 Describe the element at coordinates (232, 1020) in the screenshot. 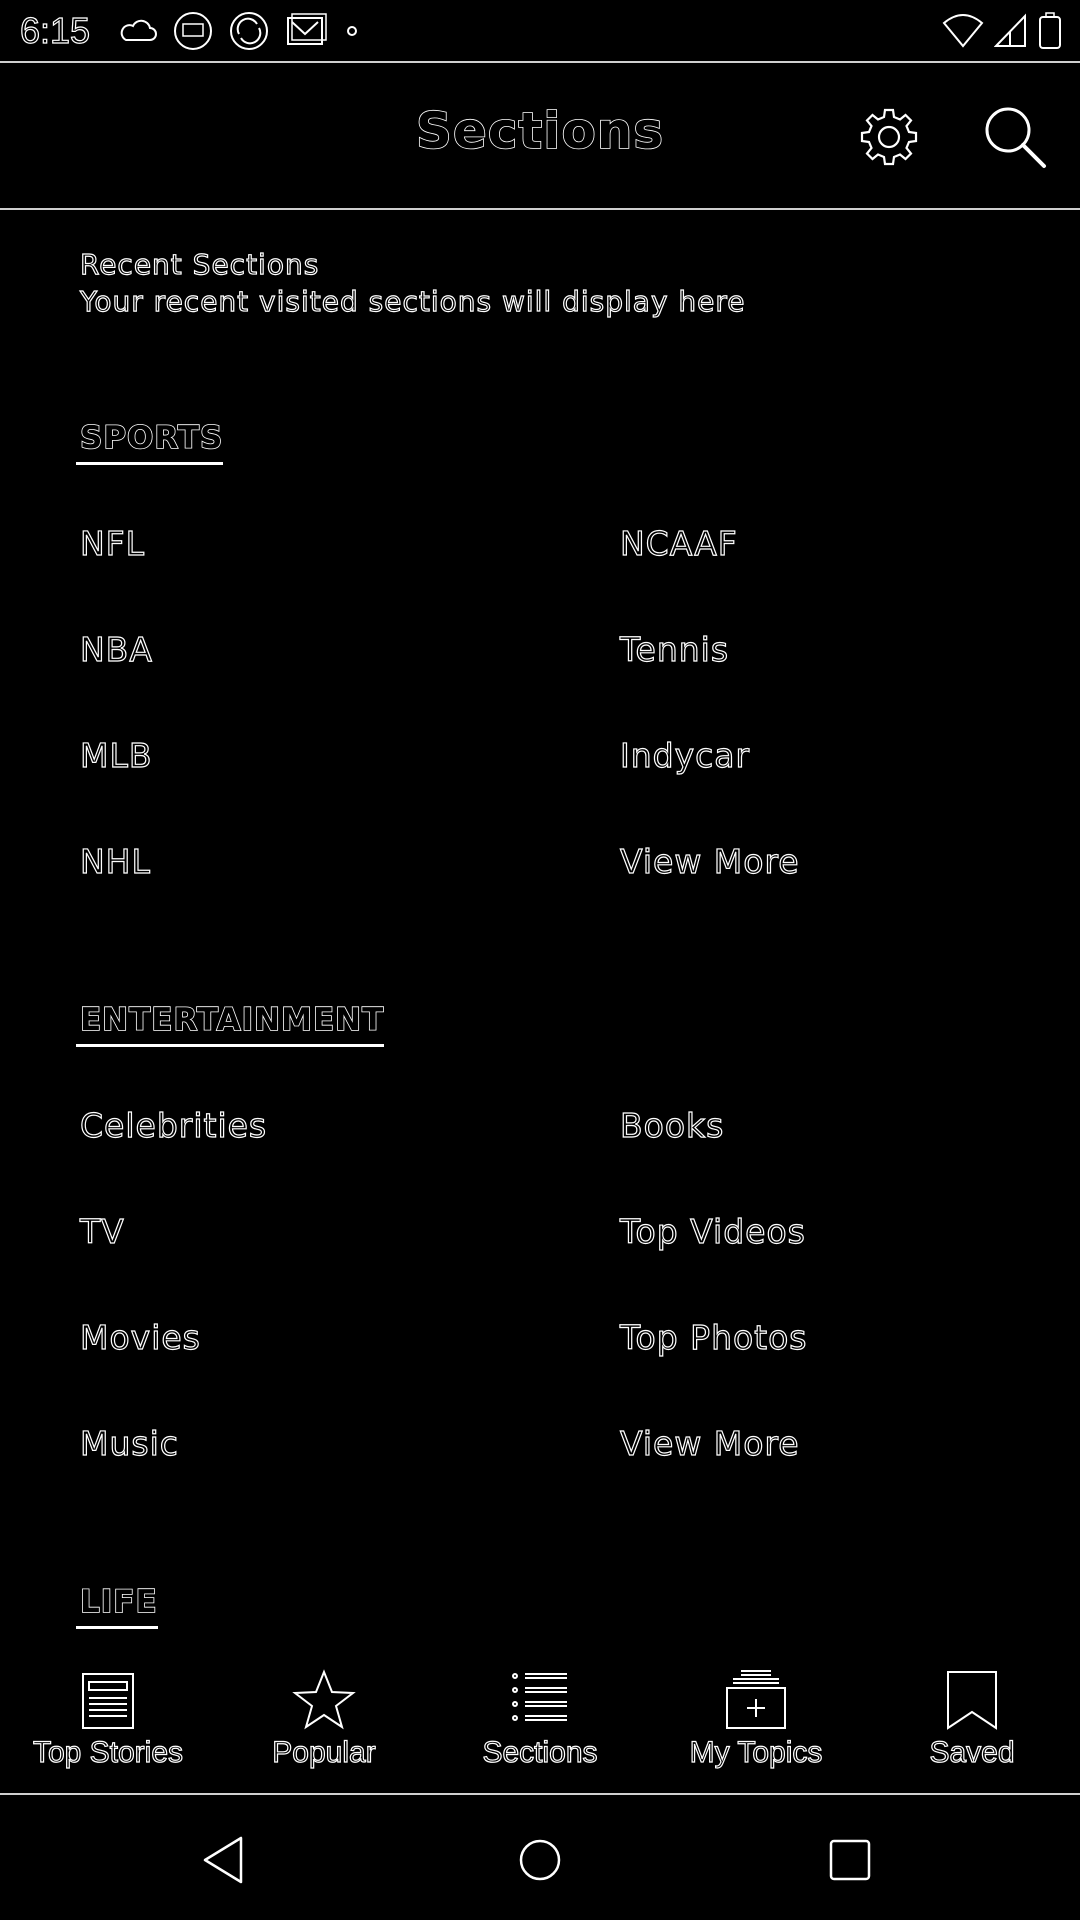

I see `section-heading-label: ENTERTAINMENT` at that location.